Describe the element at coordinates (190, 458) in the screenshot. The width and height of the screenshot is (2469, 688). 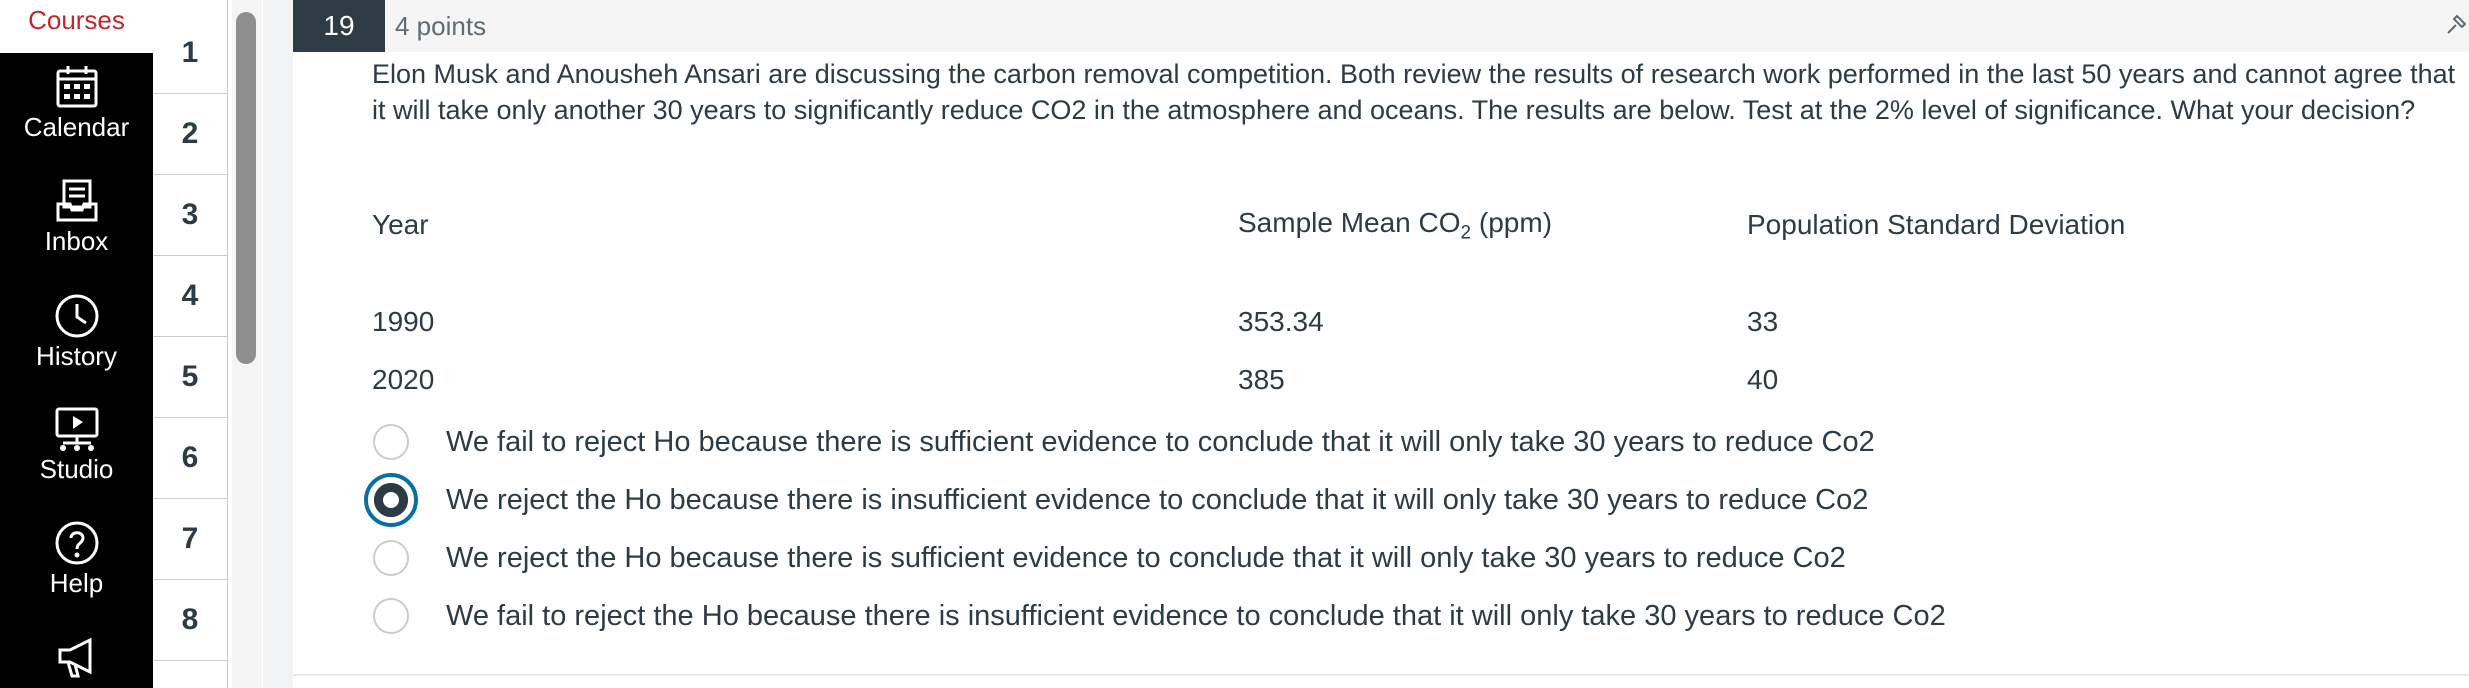
I see `question-nav-item: 6` at that location.